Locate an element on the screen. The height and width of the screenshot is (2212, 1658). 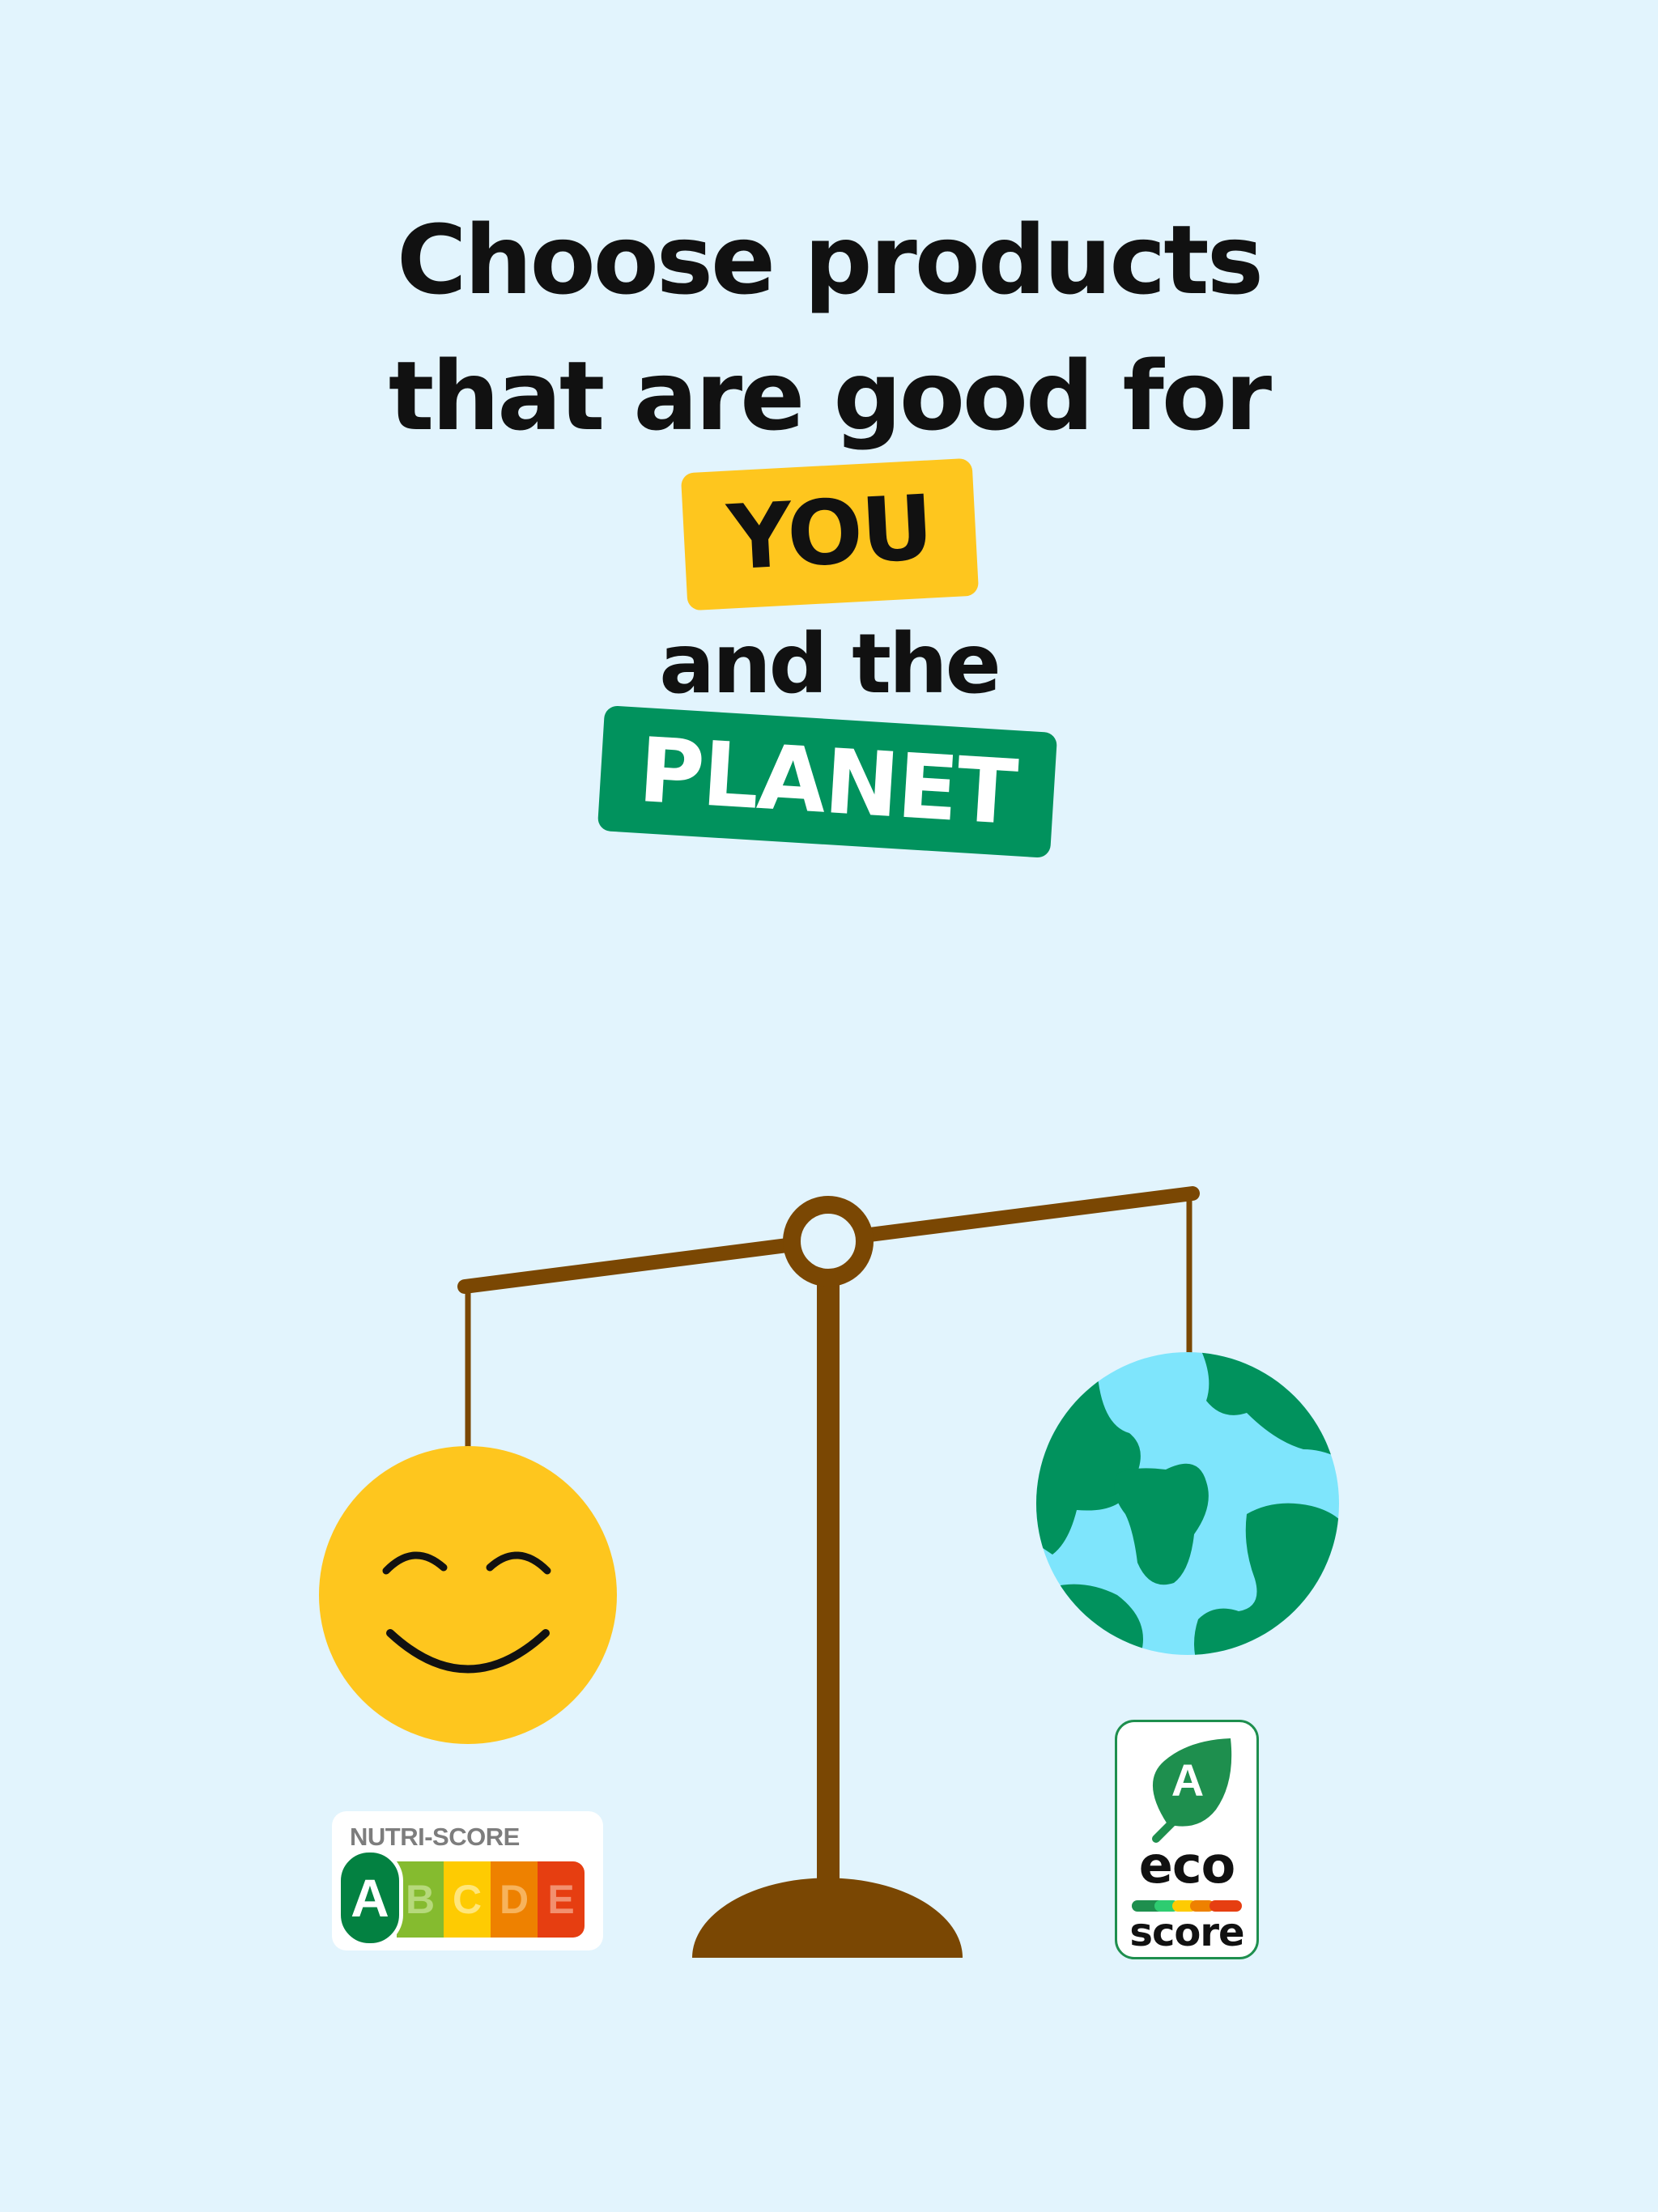
nutri-grade-e: E is located at coordinates (561, 1899).